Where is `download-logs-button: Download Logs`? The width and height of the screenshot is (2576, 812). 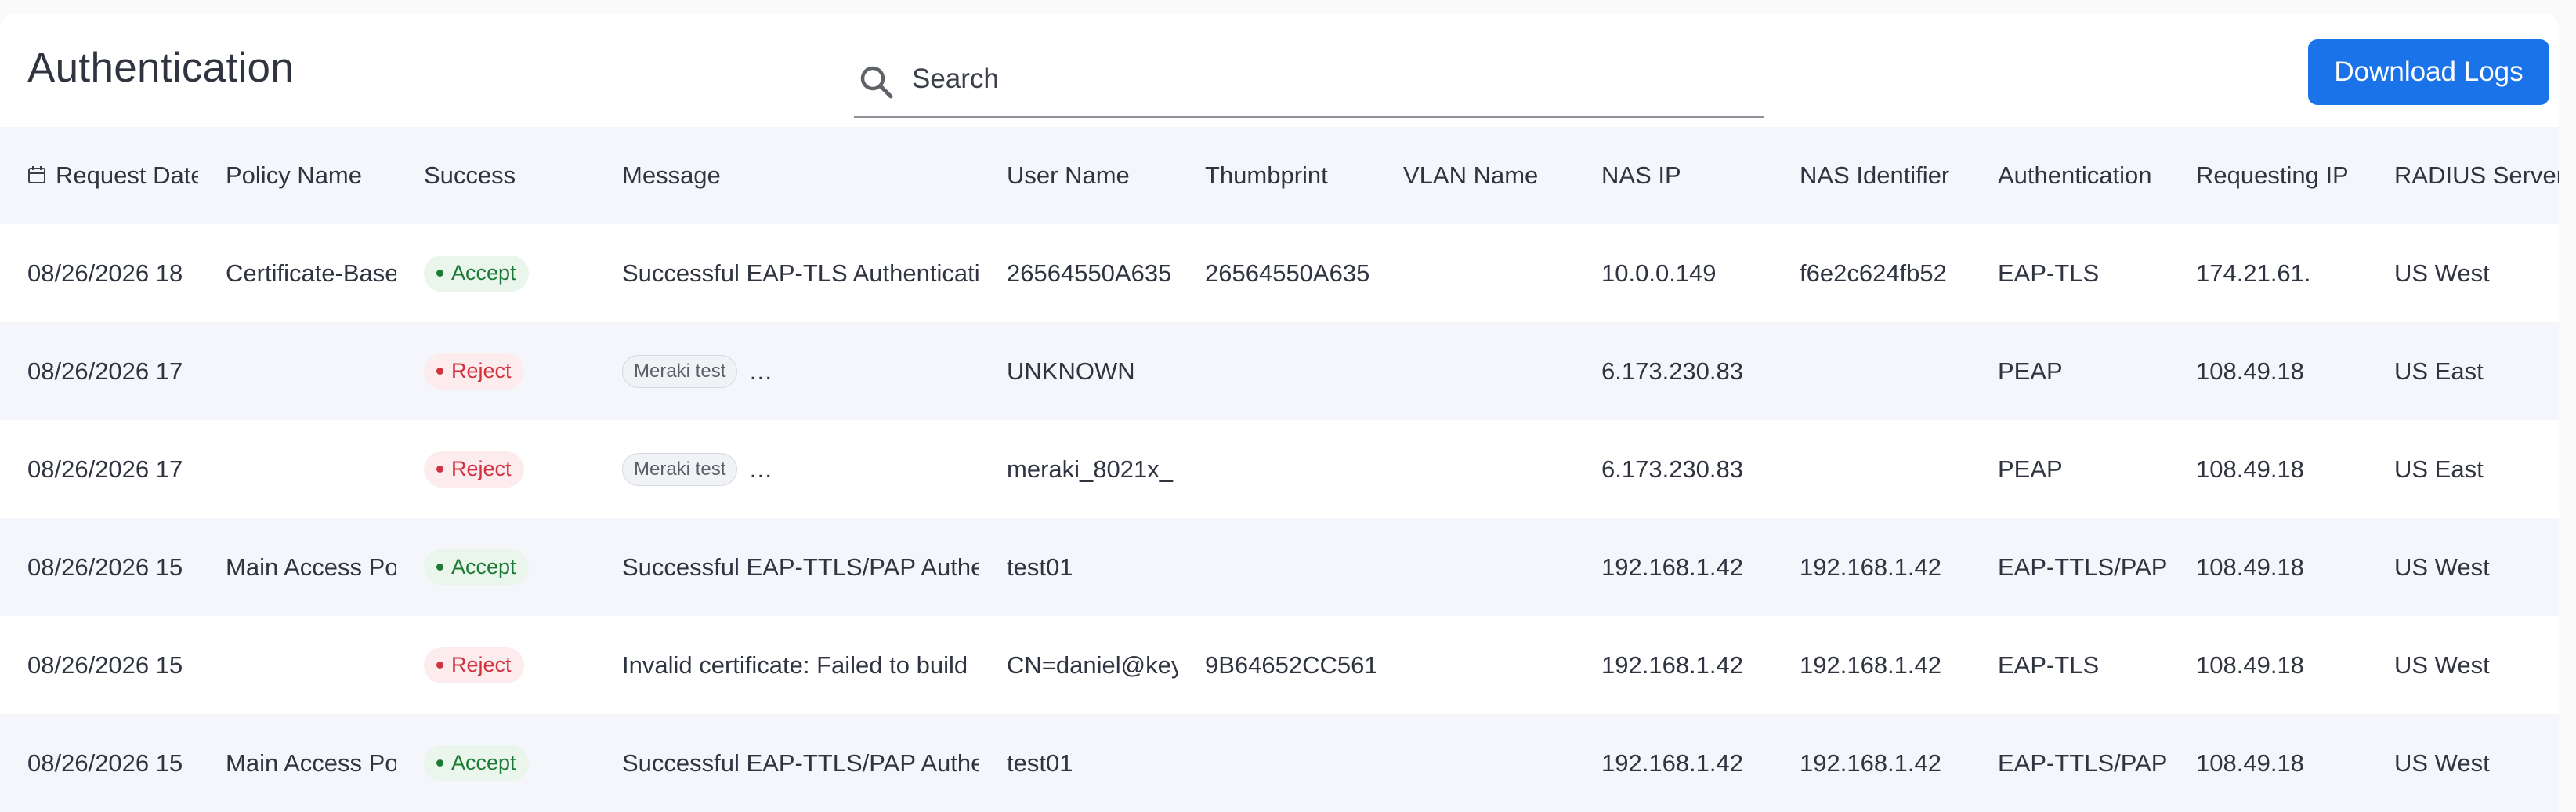 download-logs-button: Download Logs is located at coordinates (2428, 72).